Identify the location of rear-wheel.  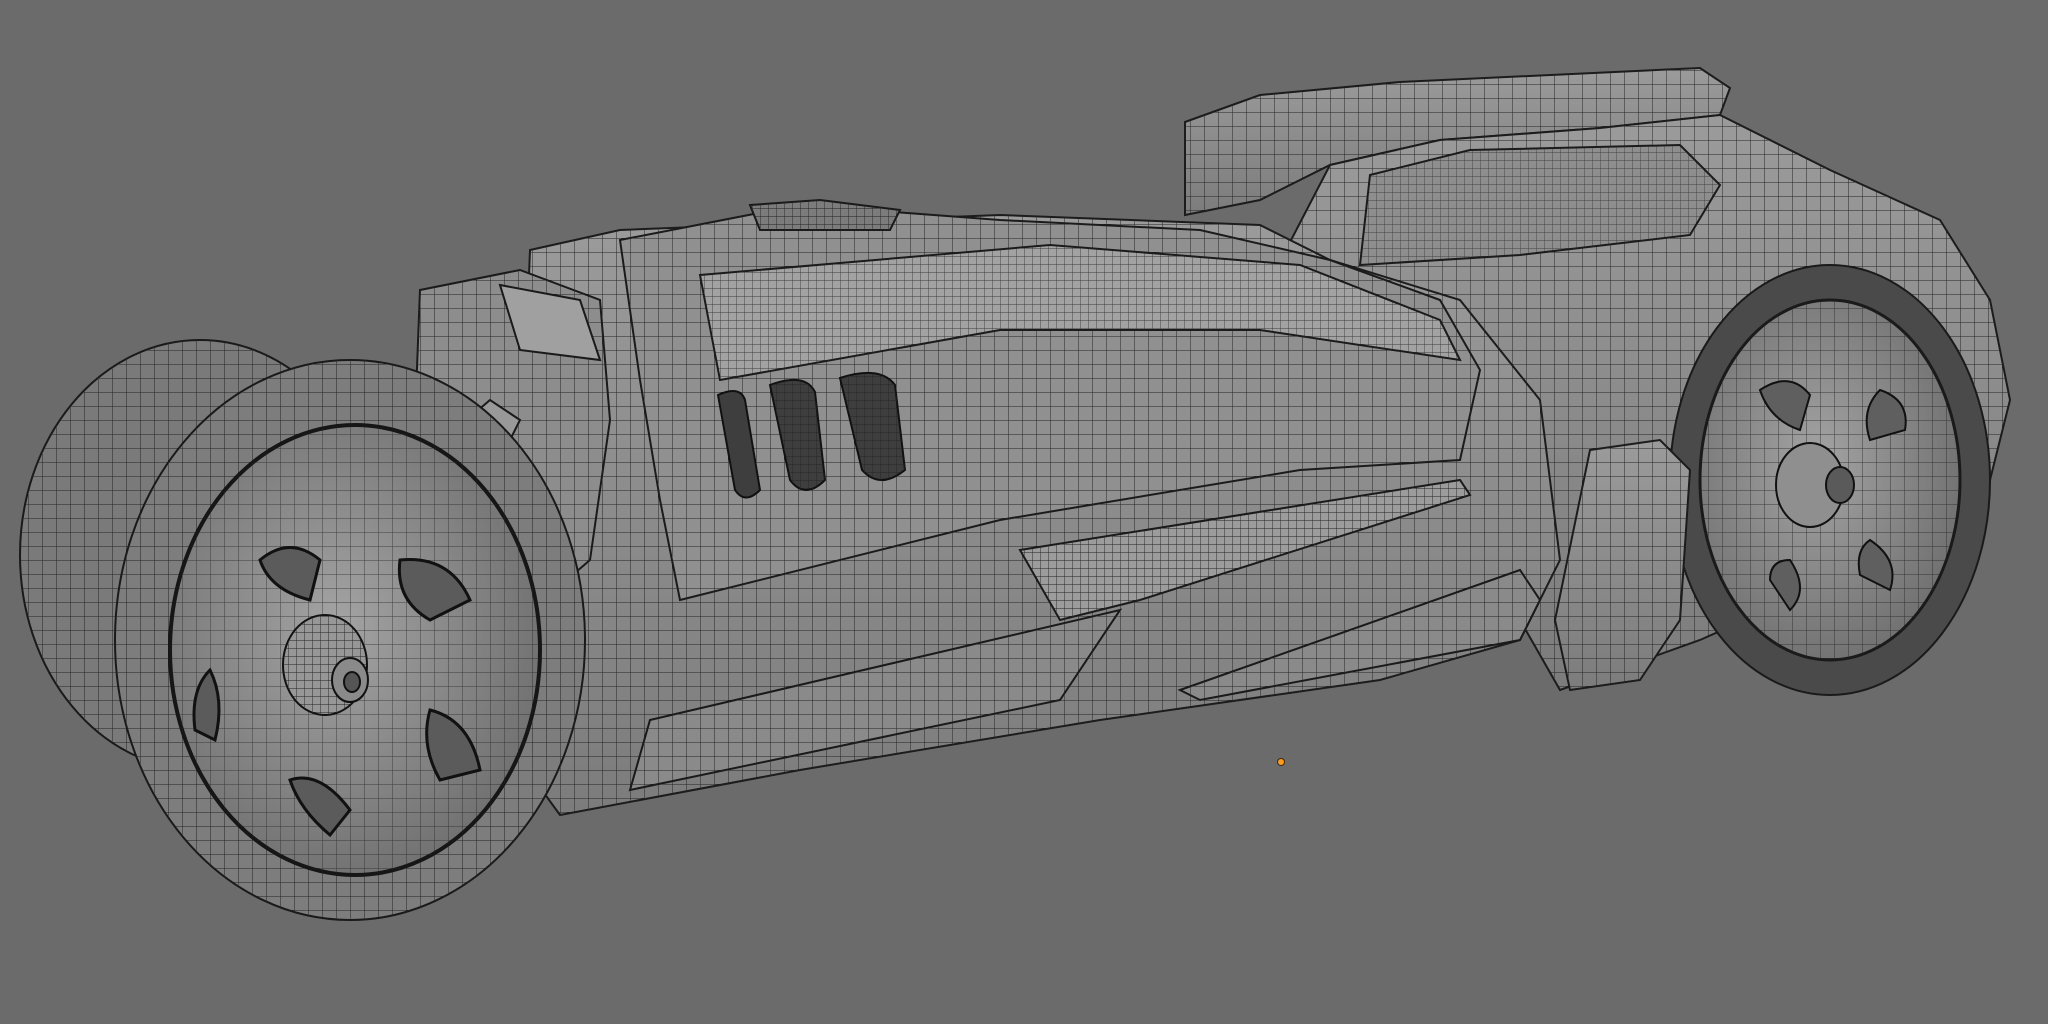
(1830, 480).